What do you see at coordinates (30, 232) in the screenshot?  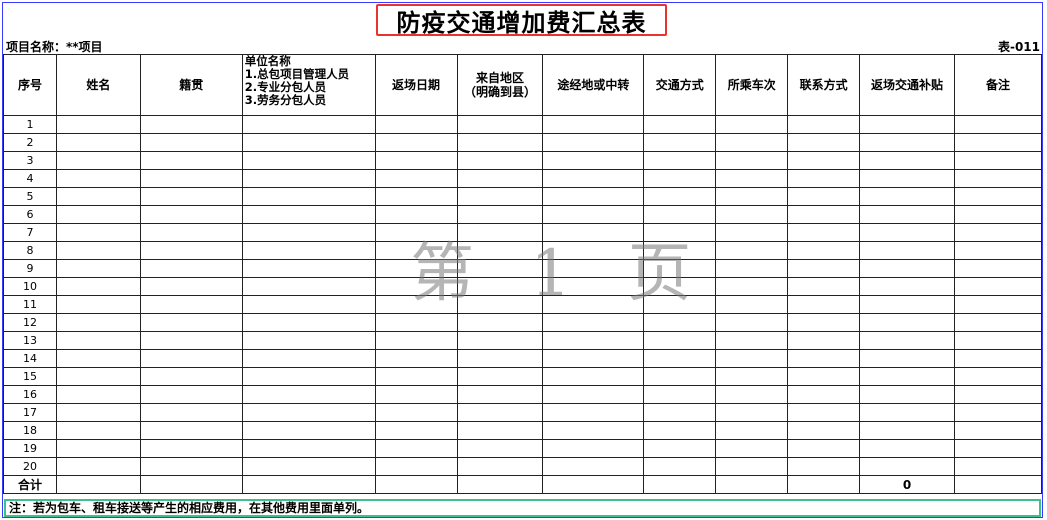 I see `row-number-cell: 7` at bounding box center [30, 232].